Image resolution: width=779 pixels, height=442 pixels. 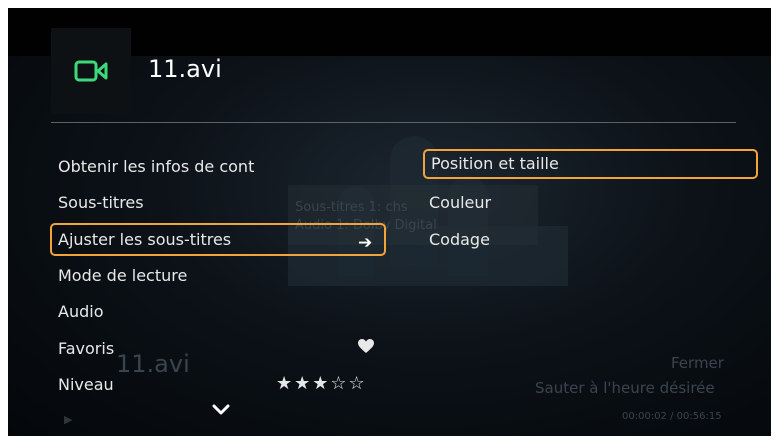 What do you see at coordinates (460, 202) in the screenshot?
I see `submenu-item-label: Couleur` at bounding box center [460, 202].